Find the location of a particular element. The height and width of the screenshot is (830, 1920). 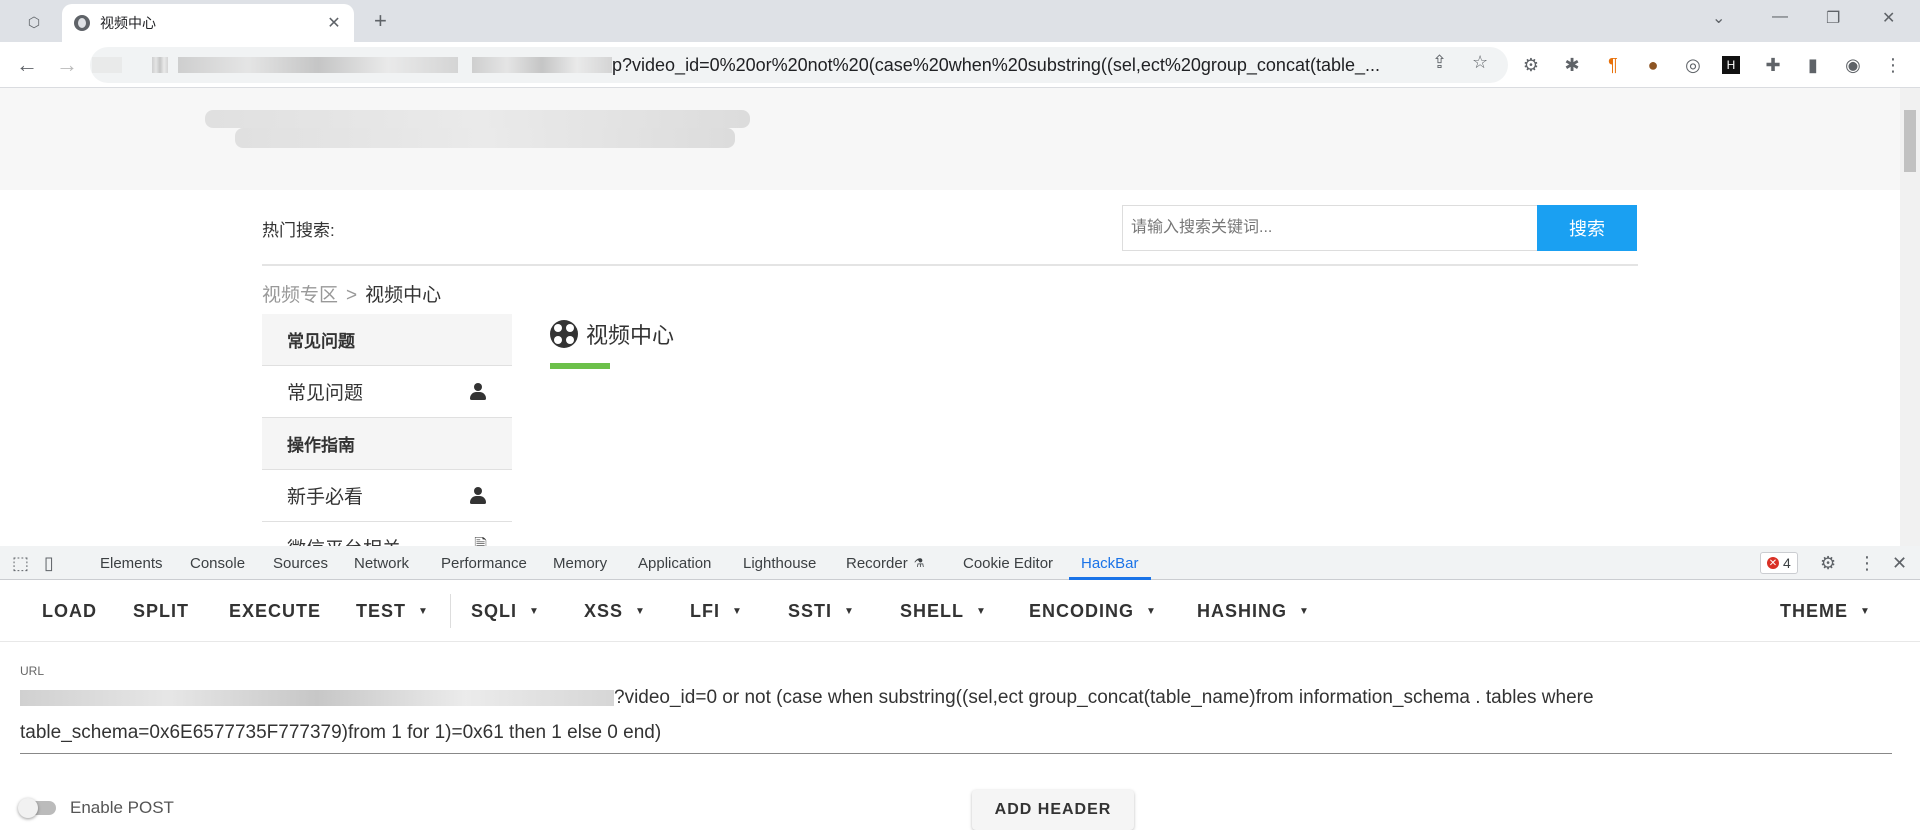

devtools-close-icon: ✕ is located at coordinates (1899, 563).